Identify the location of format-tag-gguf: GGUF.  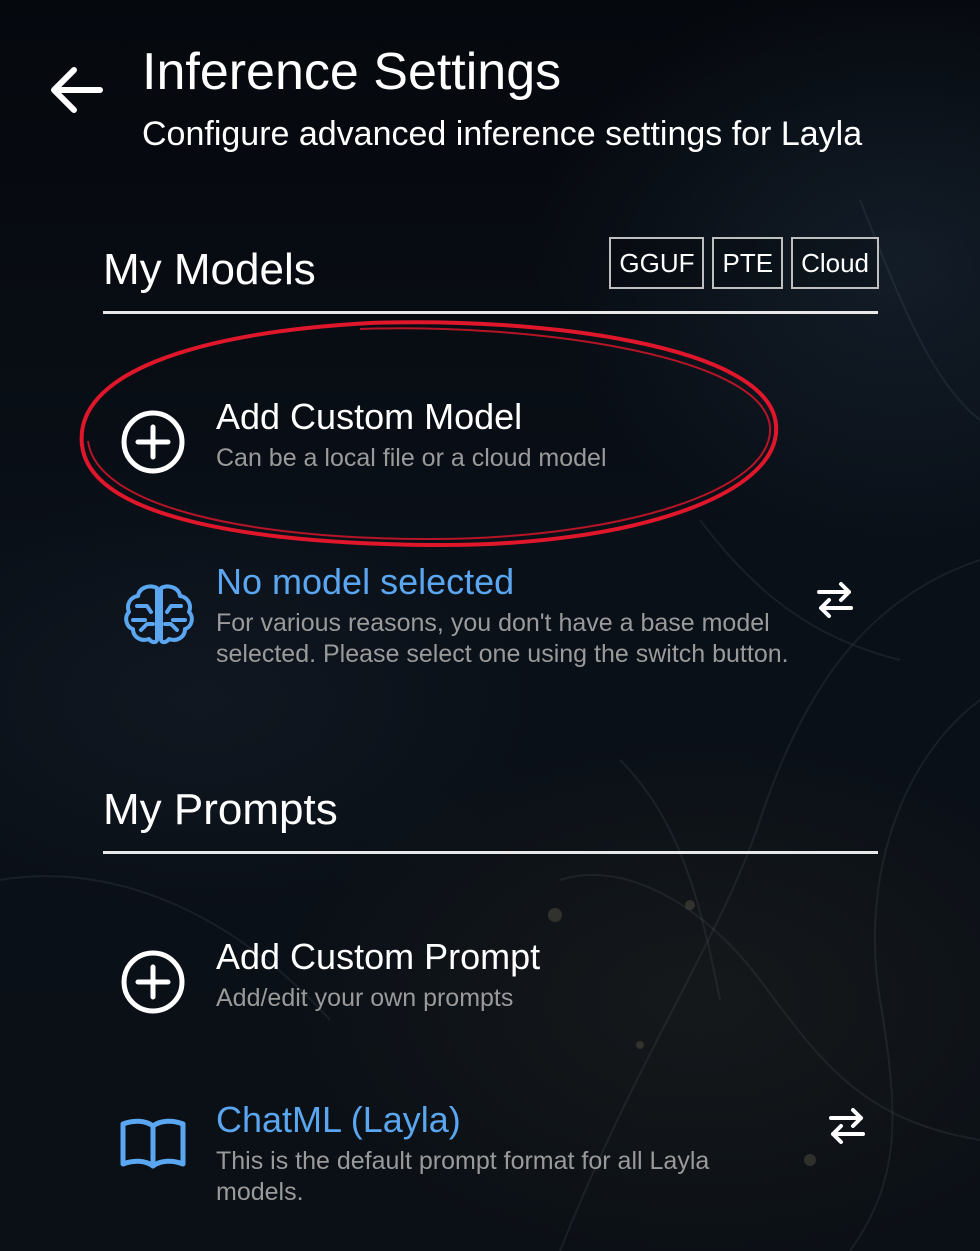
(657, 263).